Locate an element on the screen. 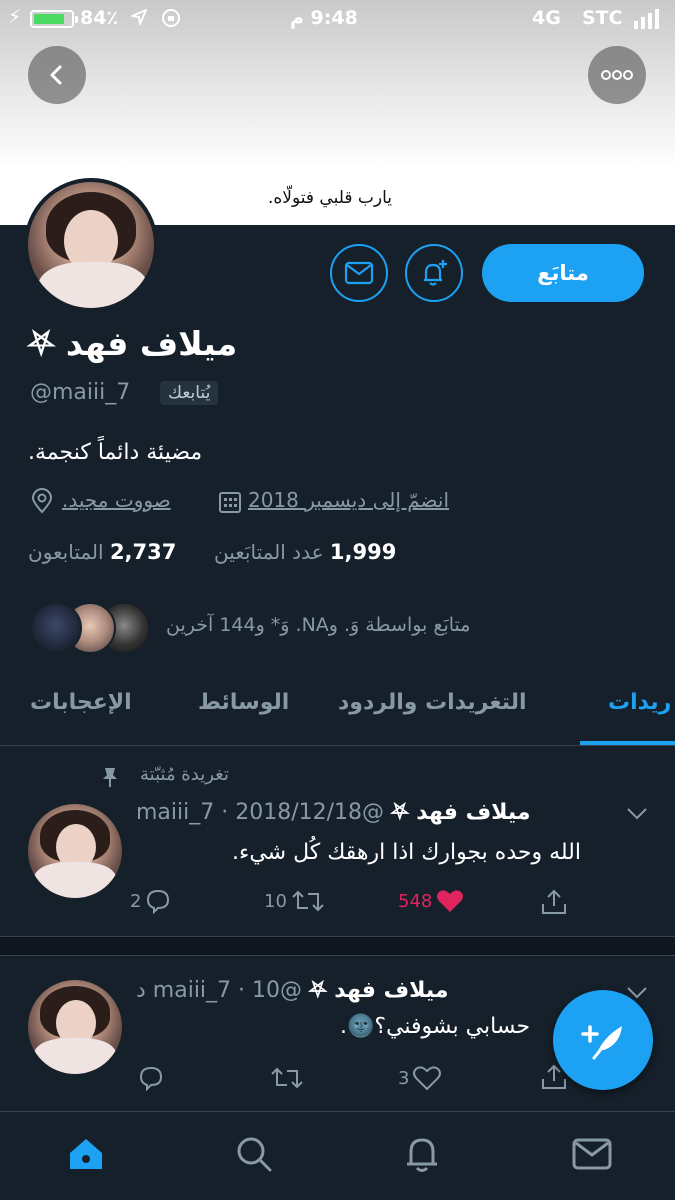  tweet-handle-date: @maiii_7 · 2018/12/18 is located at coordinates (260, 812).